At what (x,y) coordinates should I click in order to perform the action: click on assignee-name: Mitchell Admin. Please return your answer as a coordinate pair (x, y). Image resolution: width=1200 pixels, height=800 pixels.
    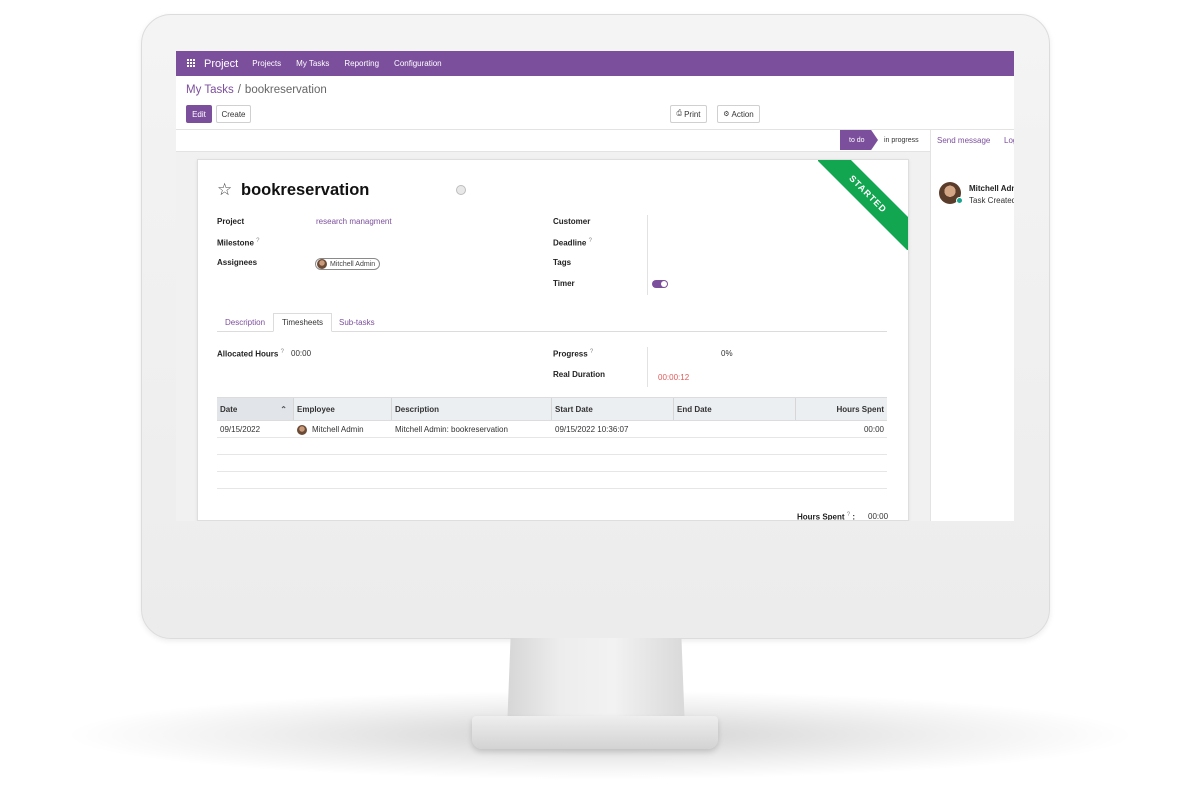
    Looking at the image, I should click on (353, 264).